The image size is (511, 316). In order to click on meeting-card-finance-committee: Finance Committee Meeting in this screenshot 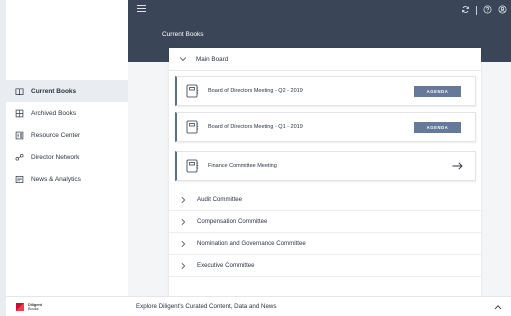, I will do `click(325, 166)`.